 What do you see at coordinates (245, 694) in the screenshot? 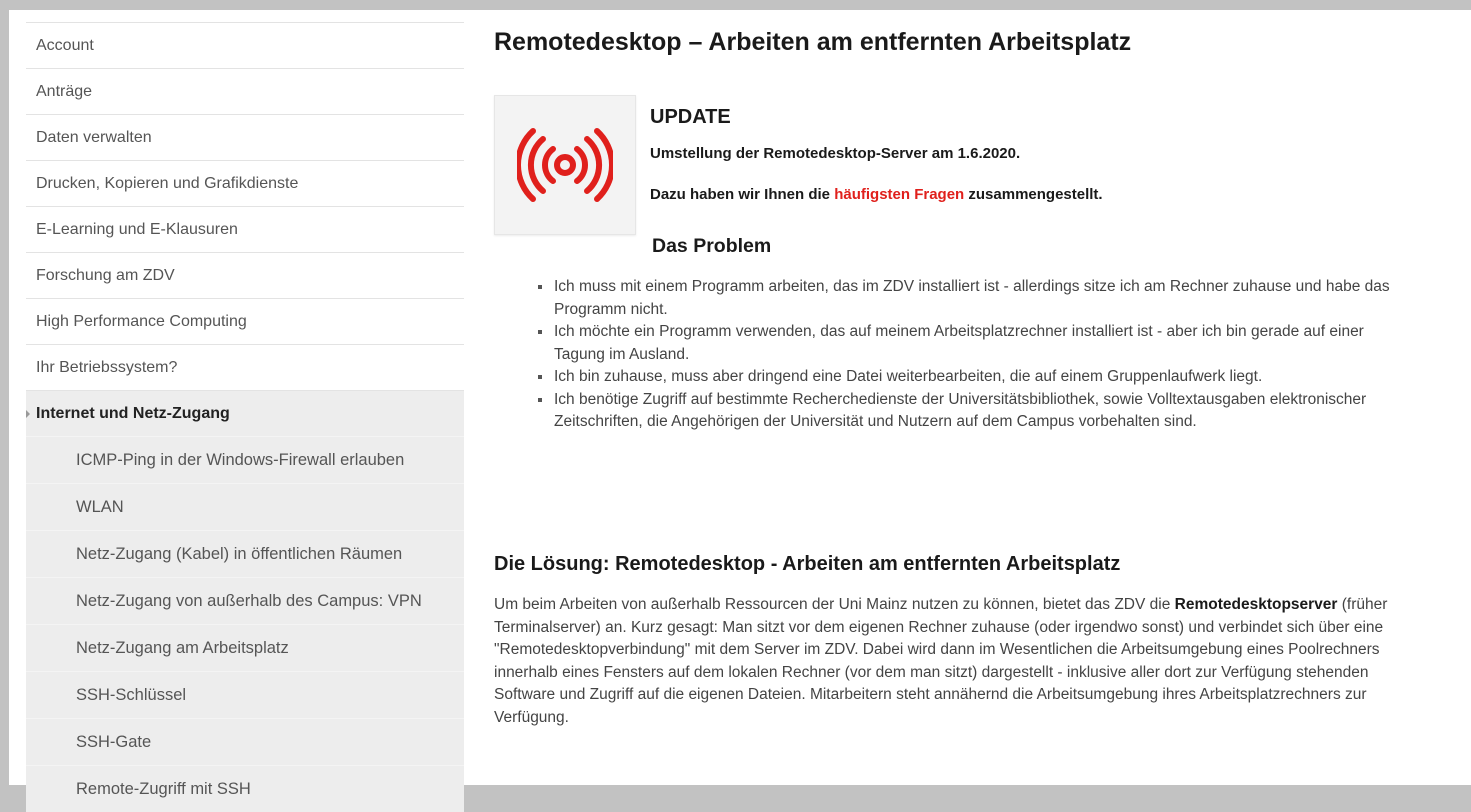
I see `sidebar-subitem-ssh-schluessel: SSH-Schlüssel` at bounding box center [245, 694].